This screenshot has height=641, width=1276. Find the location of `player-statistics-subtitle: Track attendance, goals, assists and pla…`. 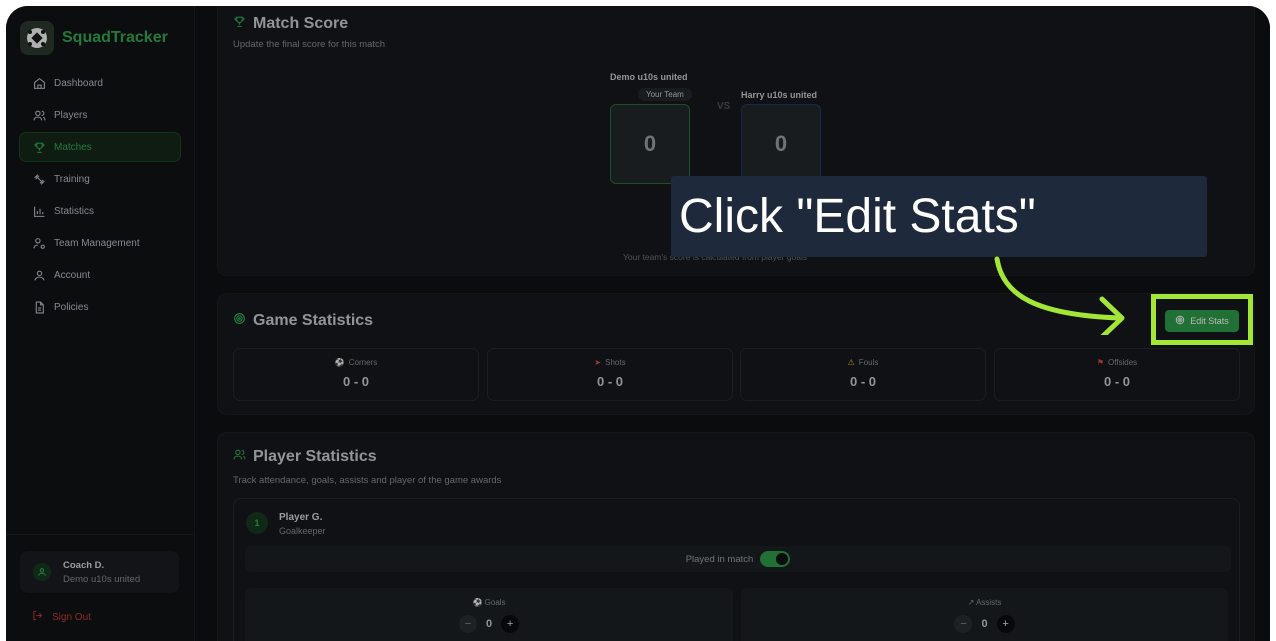

player-statistics-subtitle: Track attendance, goals, assists and pla… is located at coordinates (367, 480).